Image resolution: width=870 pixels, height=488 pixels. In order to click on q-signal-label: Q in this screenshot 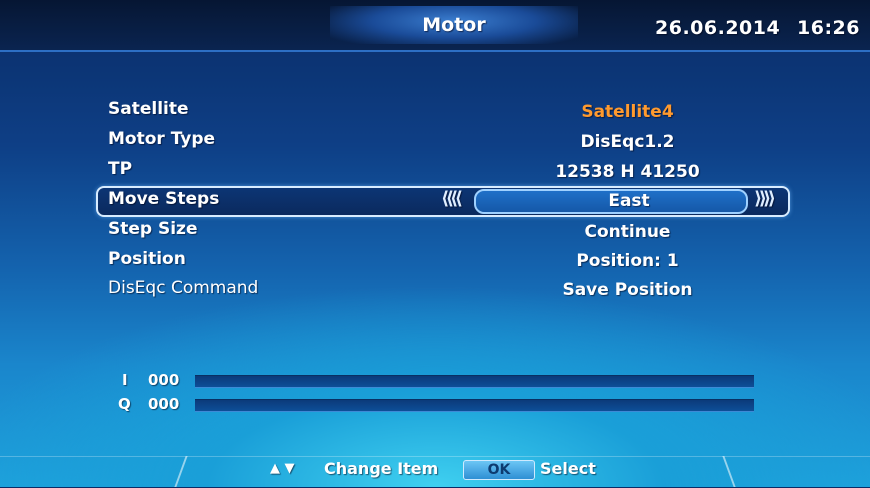, I will do `click(124, 404)`.